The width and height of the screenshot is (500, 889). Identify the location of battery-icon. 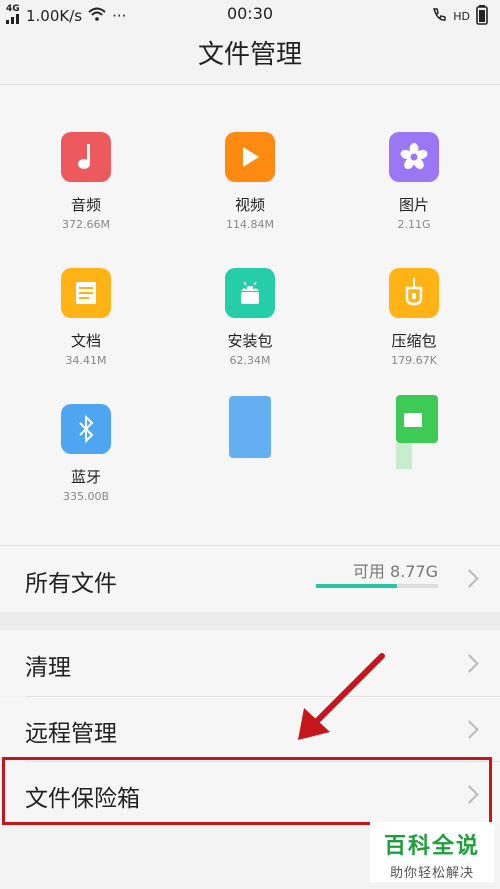
(482, 16).